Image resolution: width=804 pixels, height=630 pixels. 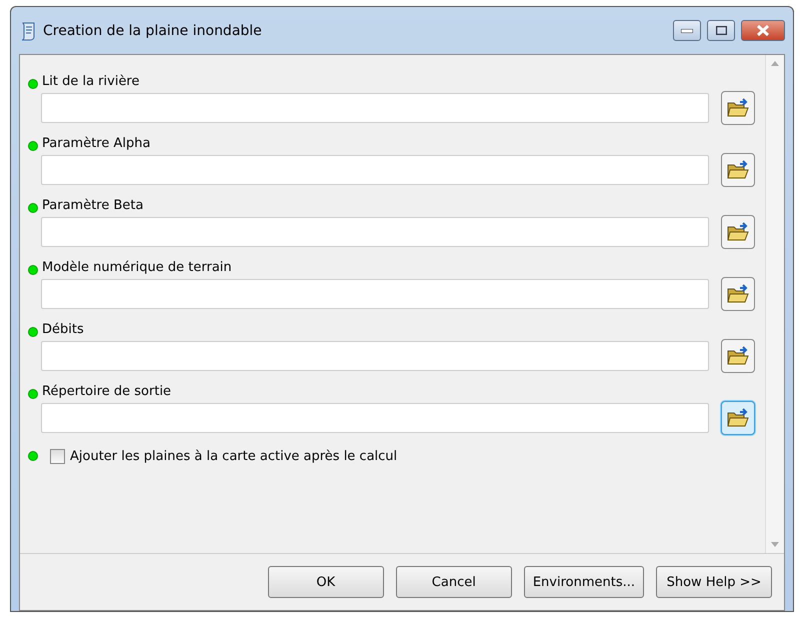 What do you see at coordinates (93, 205) in the screenshot?
I see `parameter-label: Paramètre Beta` at bounding box center [93, 205].